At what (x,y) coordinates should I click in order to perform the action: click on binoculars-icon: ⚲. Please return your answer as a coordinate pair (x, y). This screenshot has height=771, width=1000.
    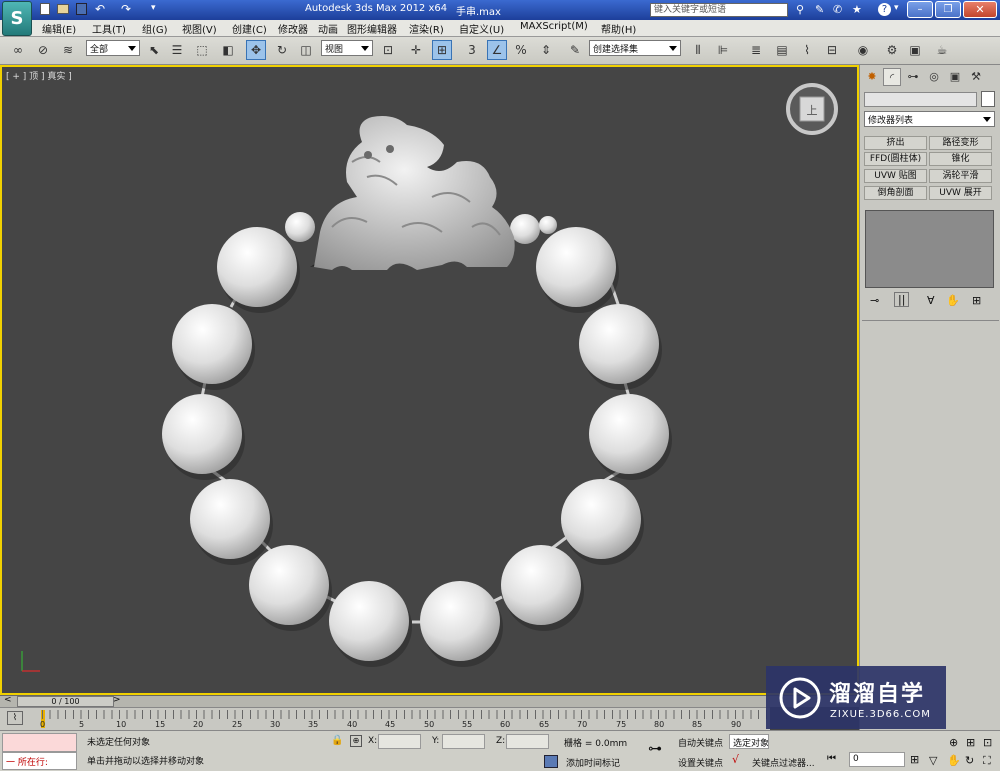
    Looking at the image, I should click on (800, 9).